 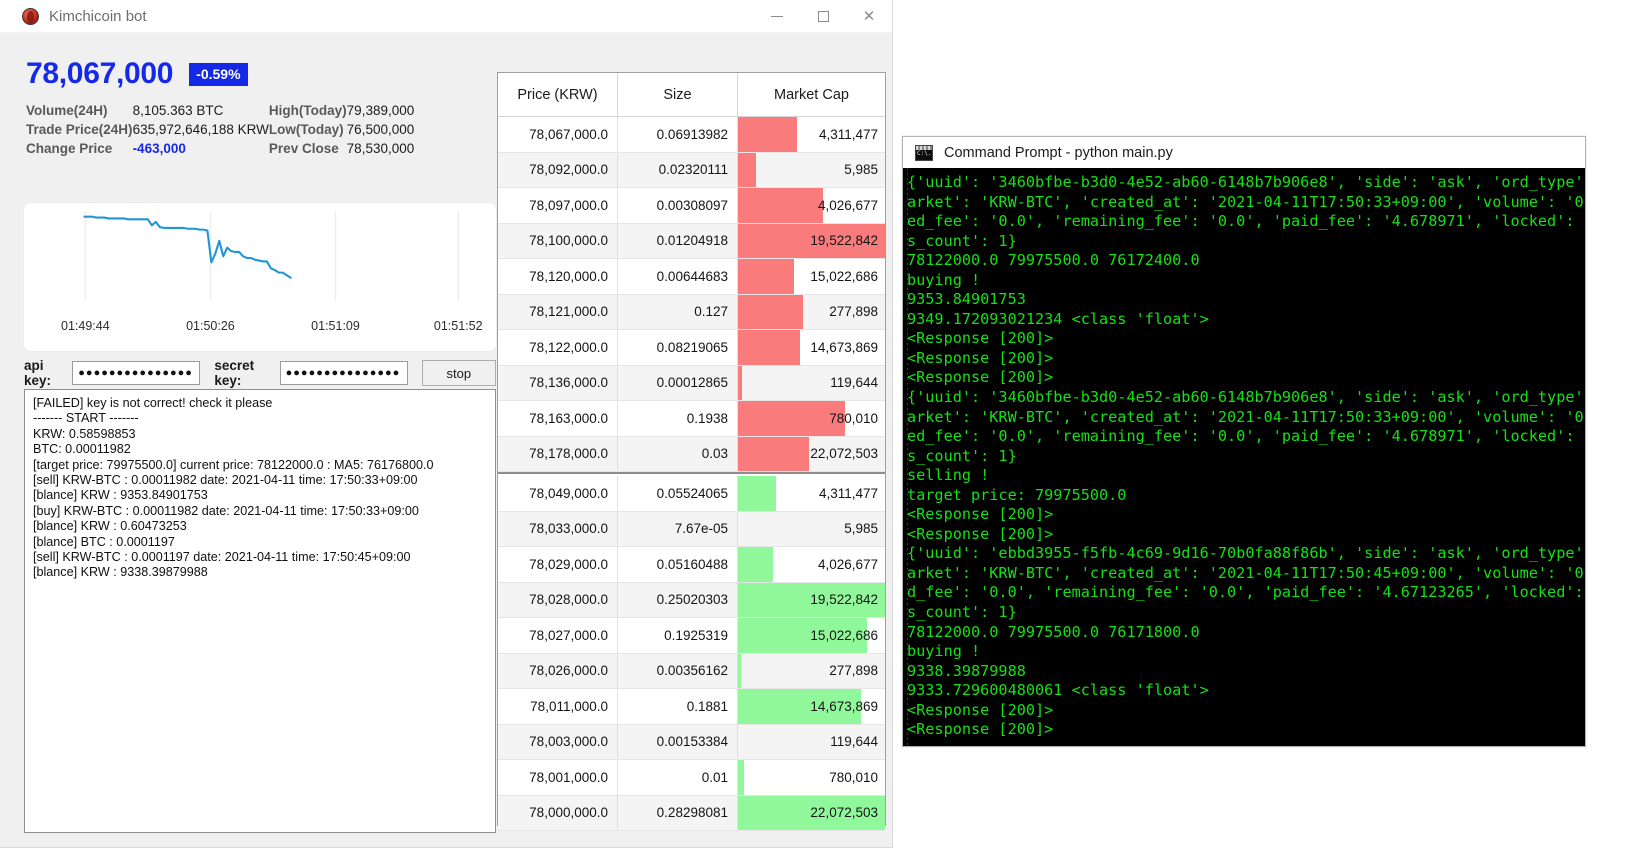 What do you see at coordinates (691, 170) in the screenshot?
I see `table-row: 78,092,000.0 0.02320111 5,985` at bounding box center [691, 170].